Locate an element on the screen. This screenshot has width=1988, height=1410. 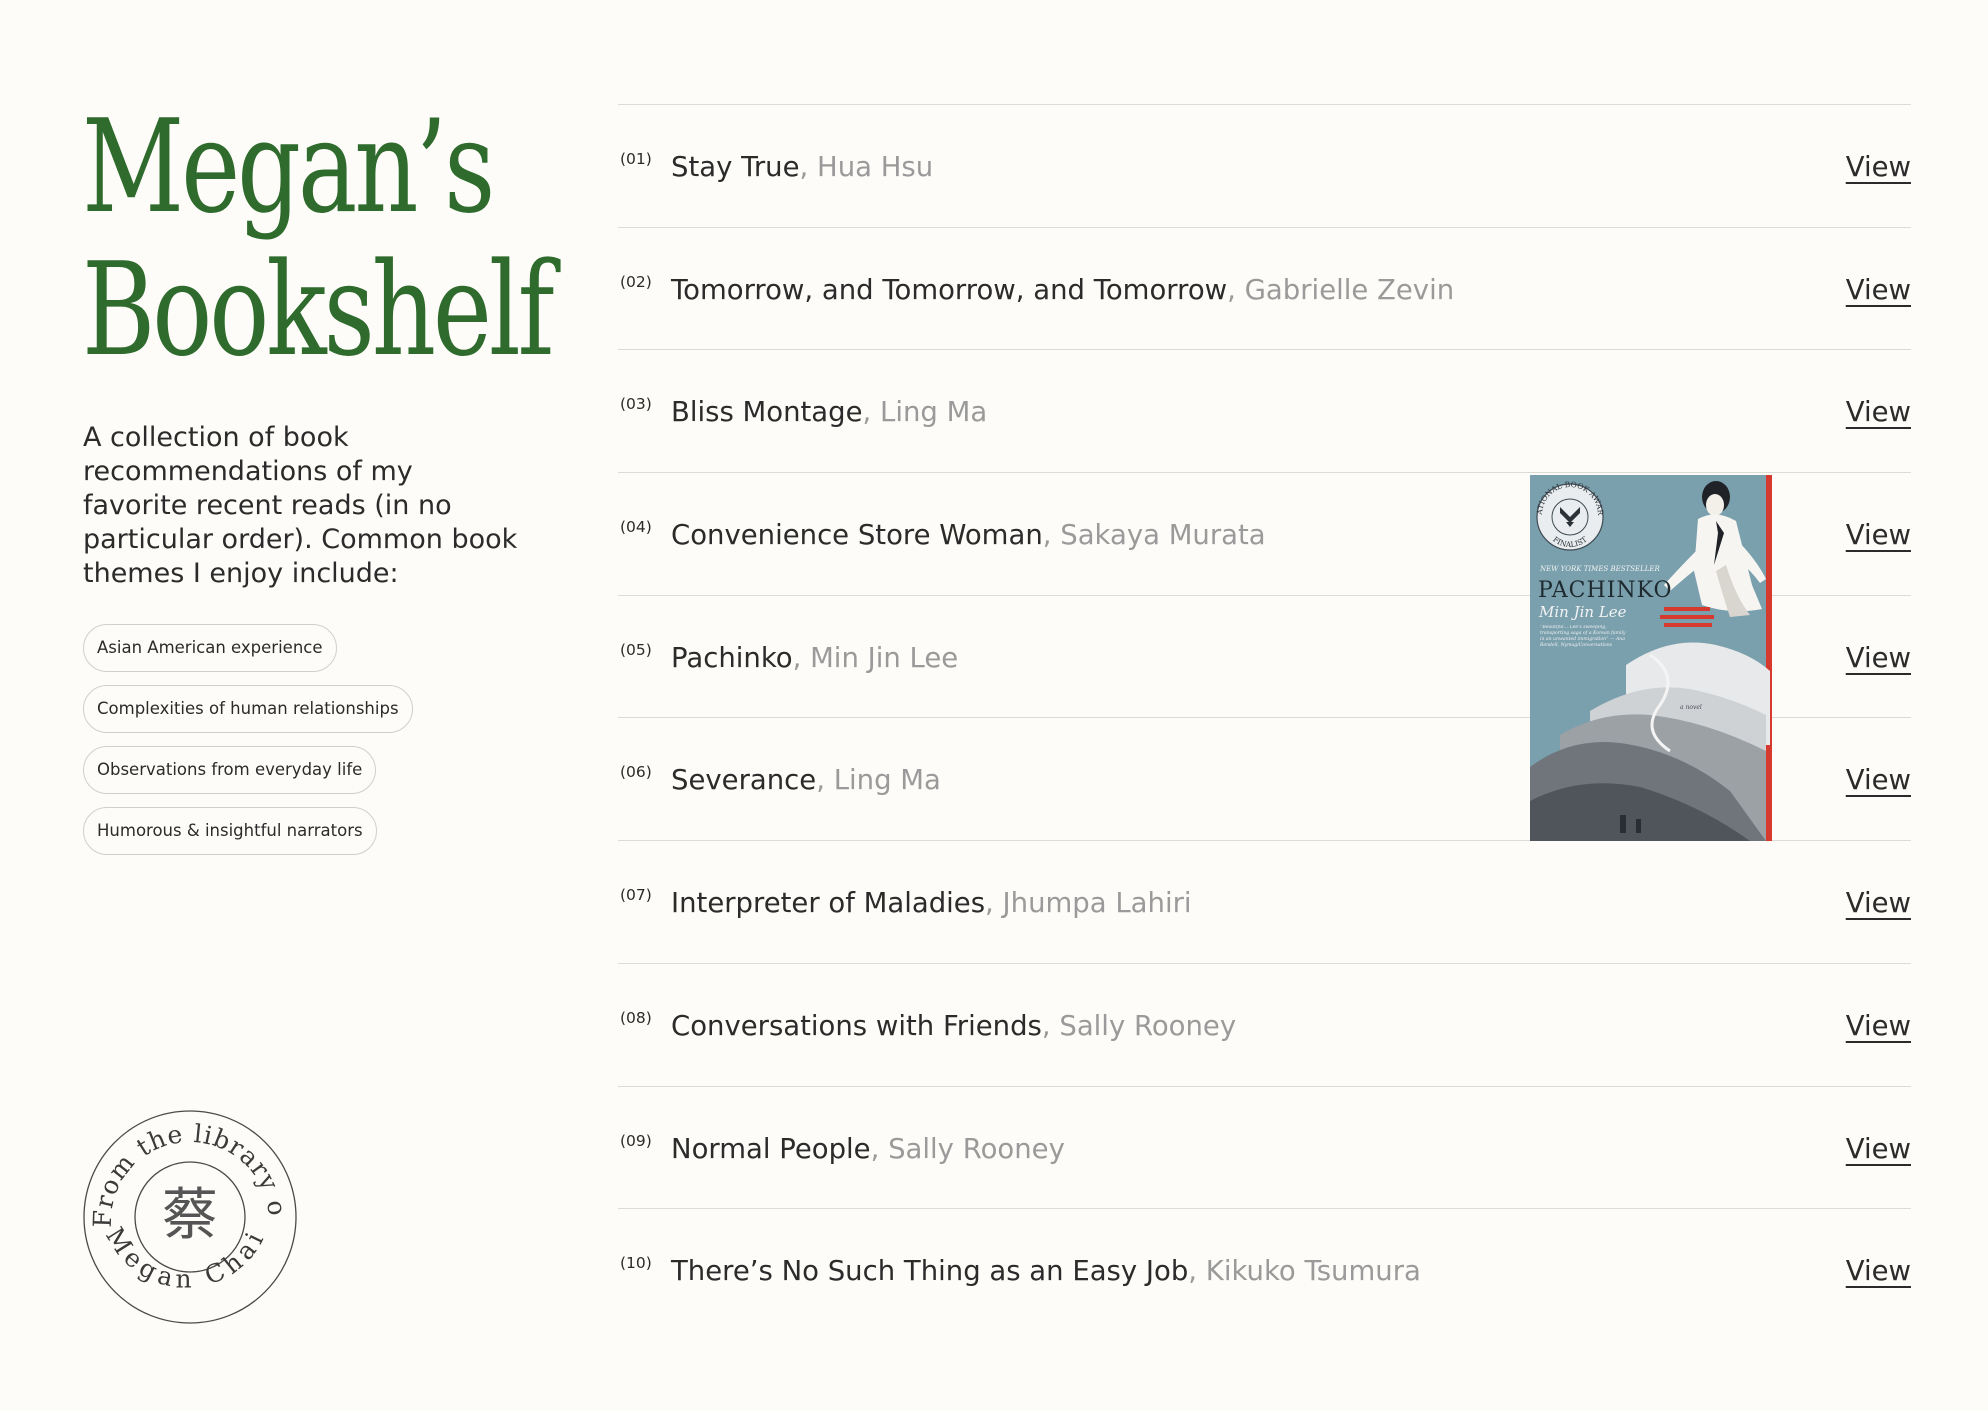
book-title: Convenience Store Woman is located at coordinates (857, 535).